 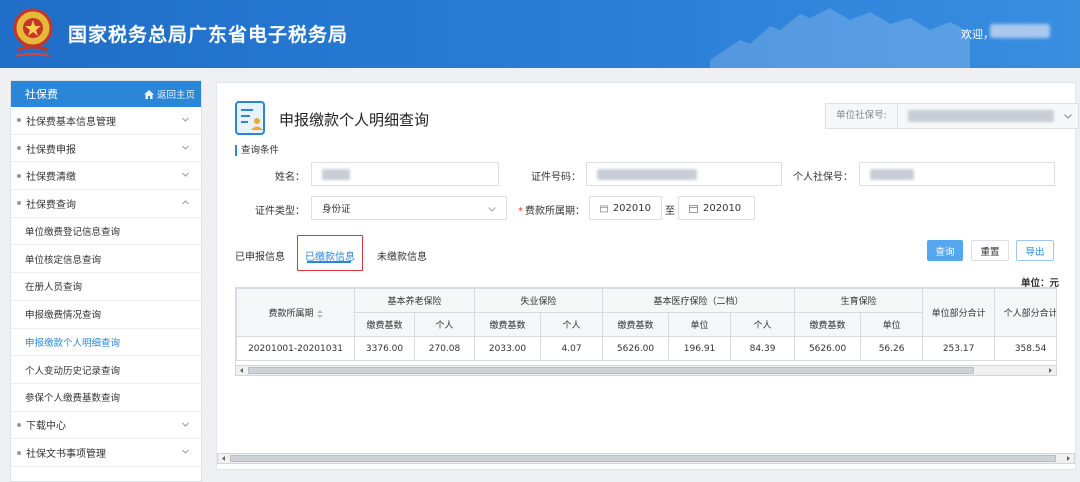 What do you see at coordinates (336, 174) in the screenshot?
I see `name-redacted` at bounding box center [336, 174].